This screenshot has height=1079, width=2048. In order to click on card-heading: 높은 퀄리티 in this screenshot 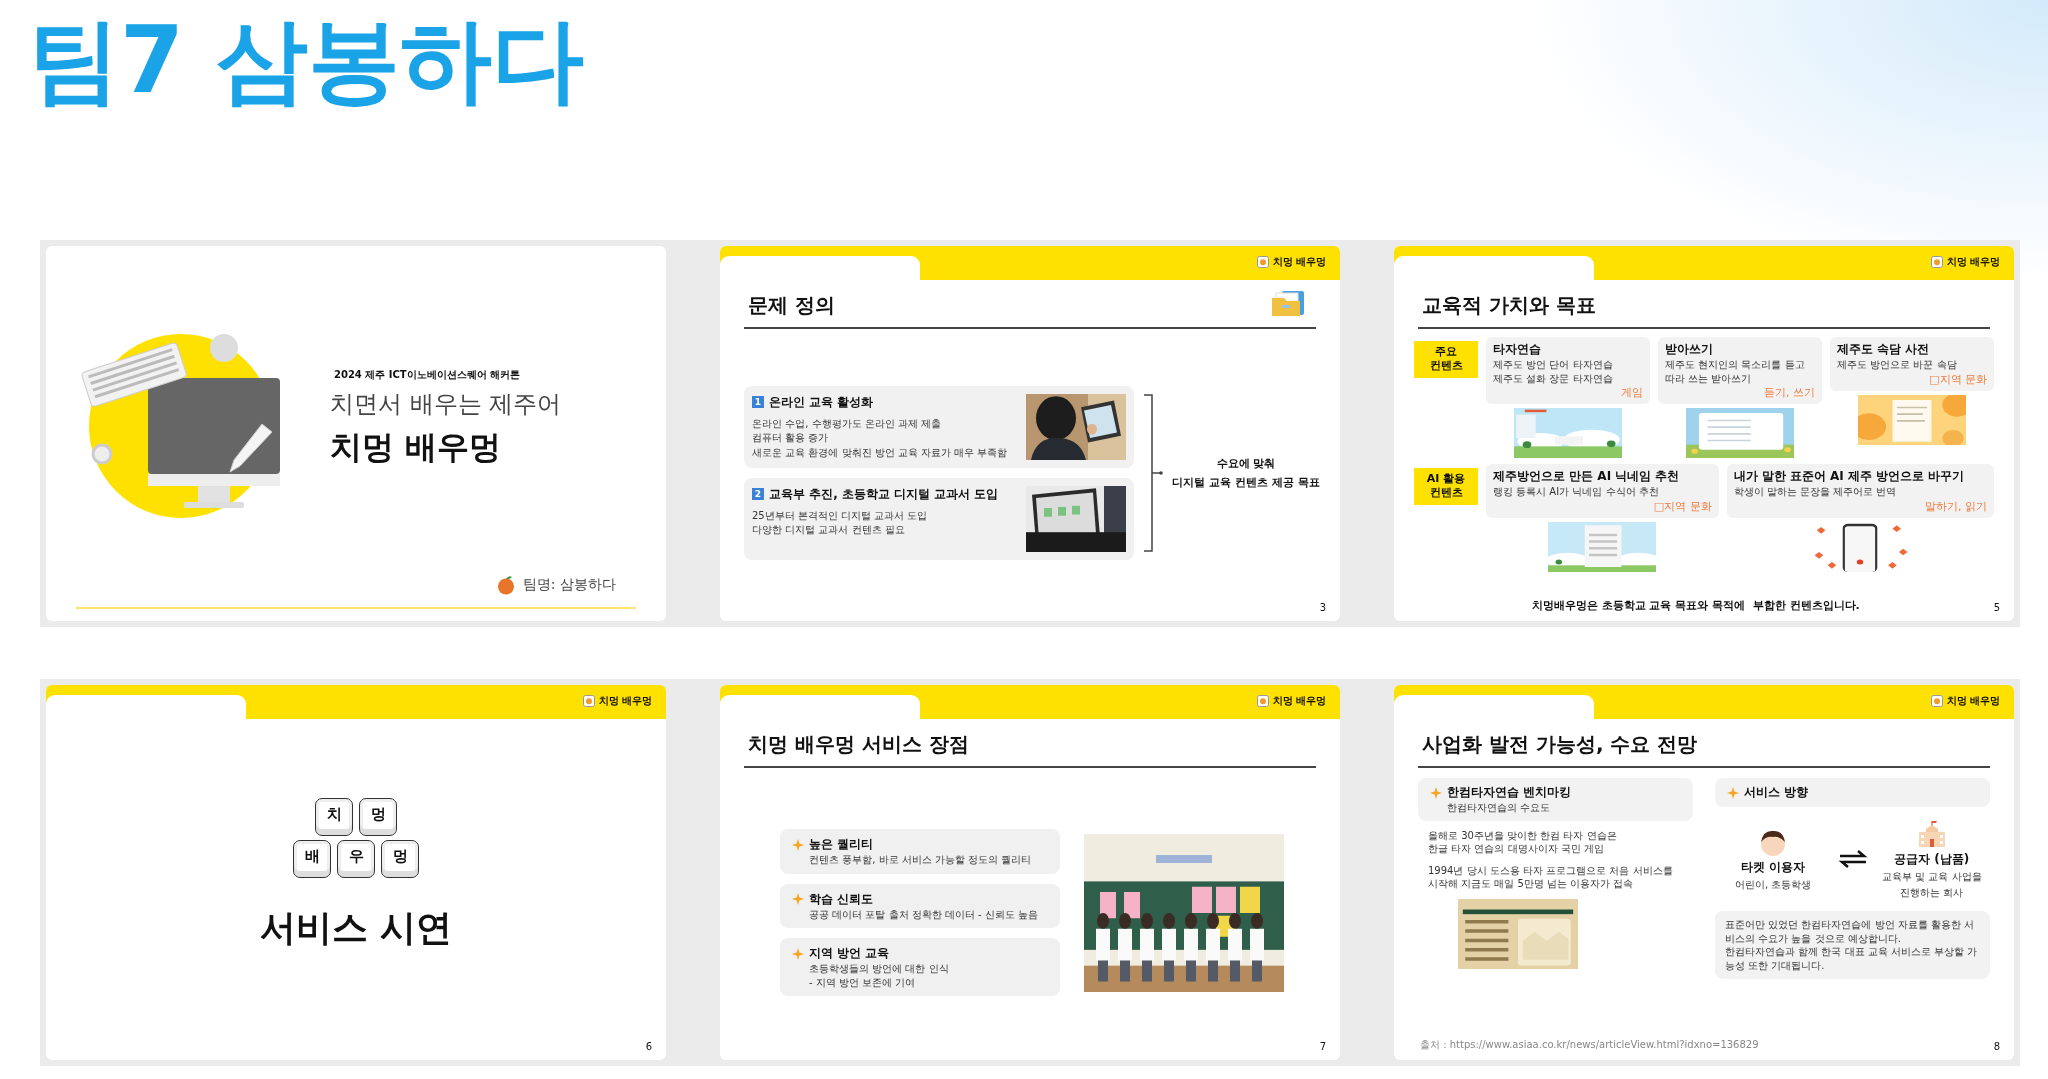, I will do `click(841, 844)`.